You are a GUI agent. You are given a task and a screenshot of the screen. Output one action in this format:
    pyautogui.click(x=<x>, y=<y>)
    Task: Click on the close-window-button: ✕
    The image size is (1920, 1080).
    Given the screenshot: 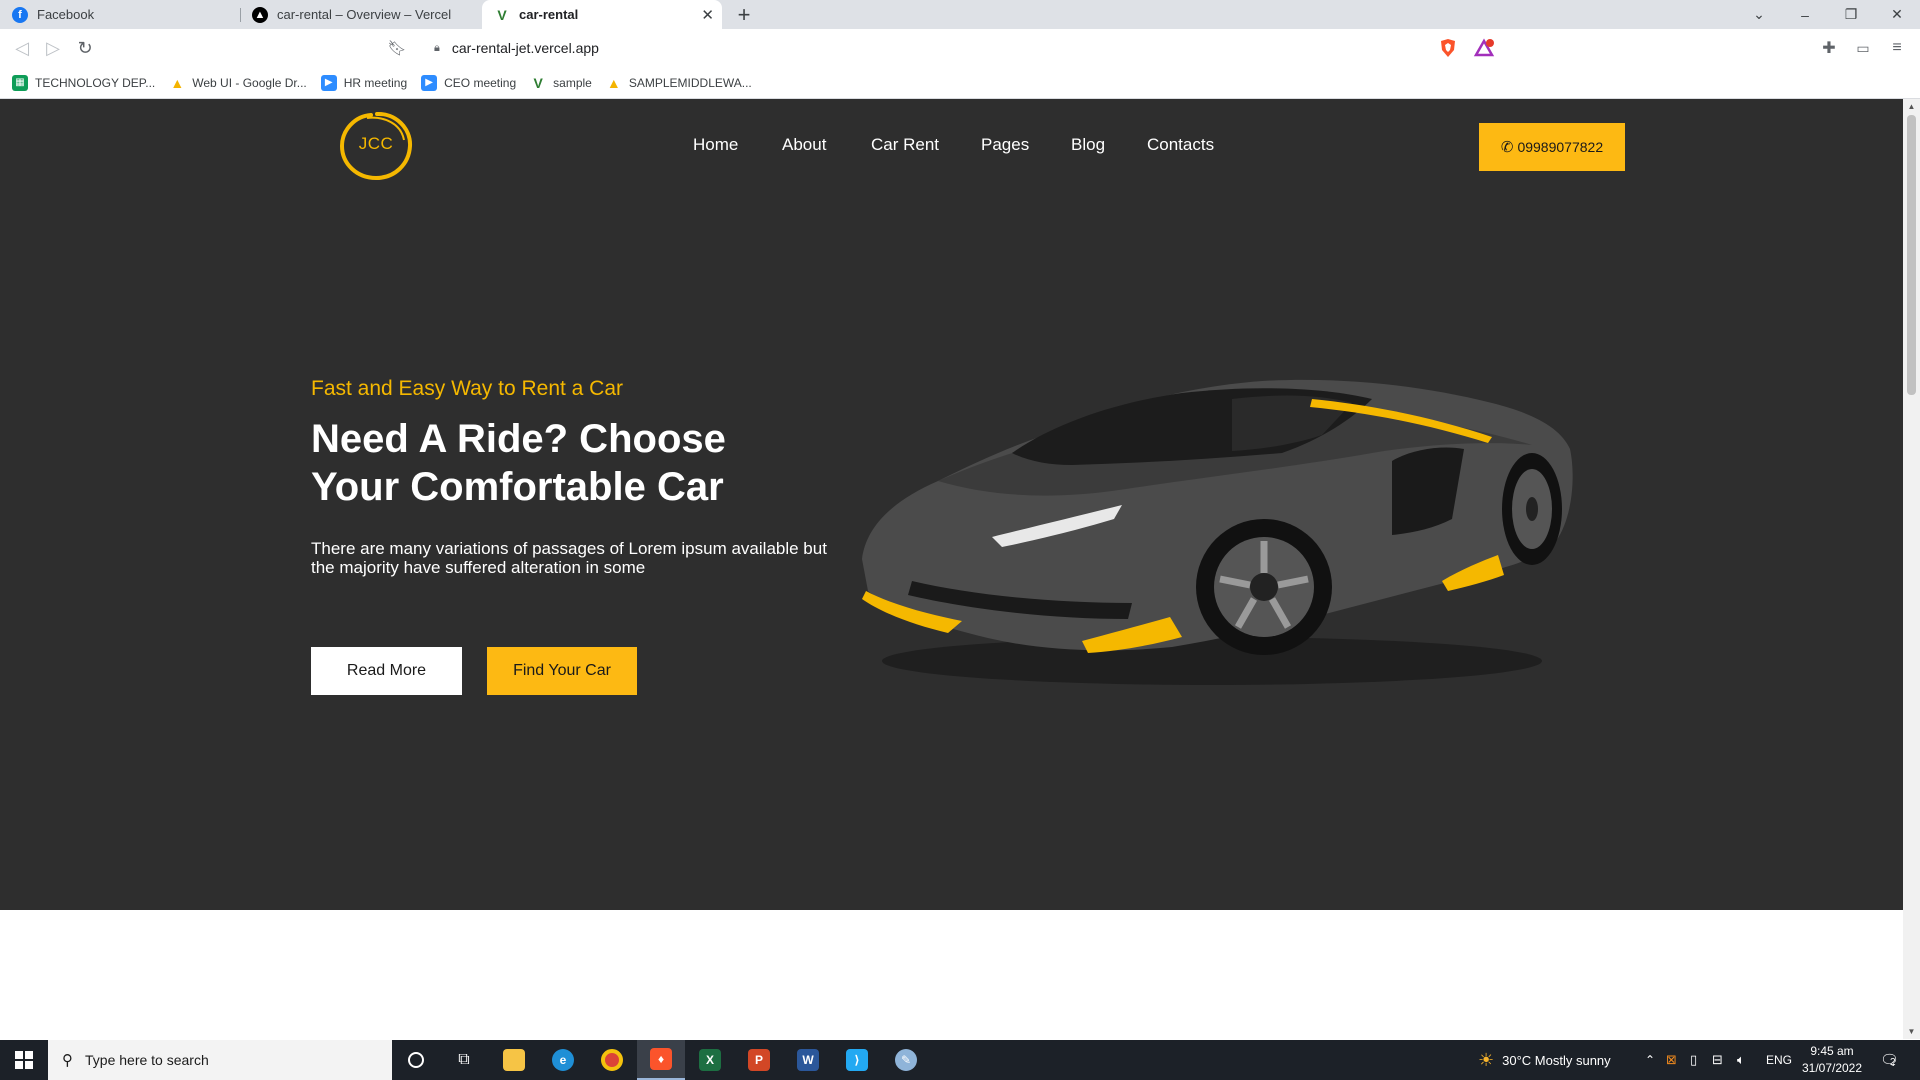 What is the action you would take?
    pyautogui.click(x=1897, y=14)
    